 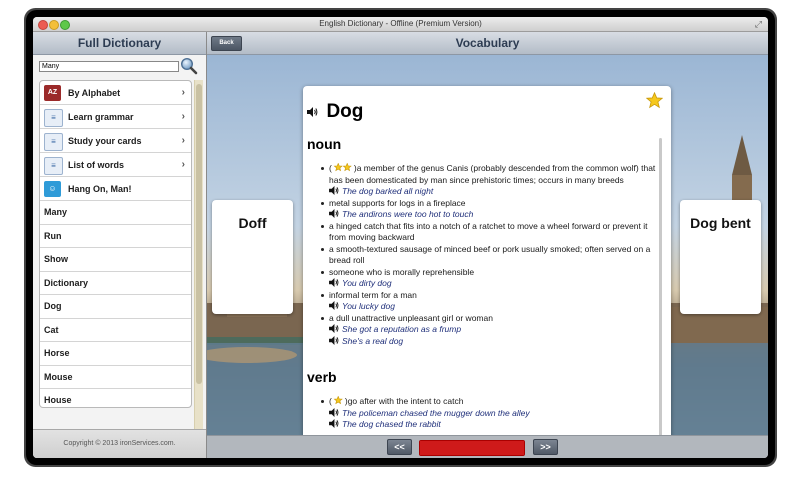 What do you see at coordinates (408, 214) in the screenshot?
I see `example-text: The andirons were too hot to touch` at bounding box center [408, 214].